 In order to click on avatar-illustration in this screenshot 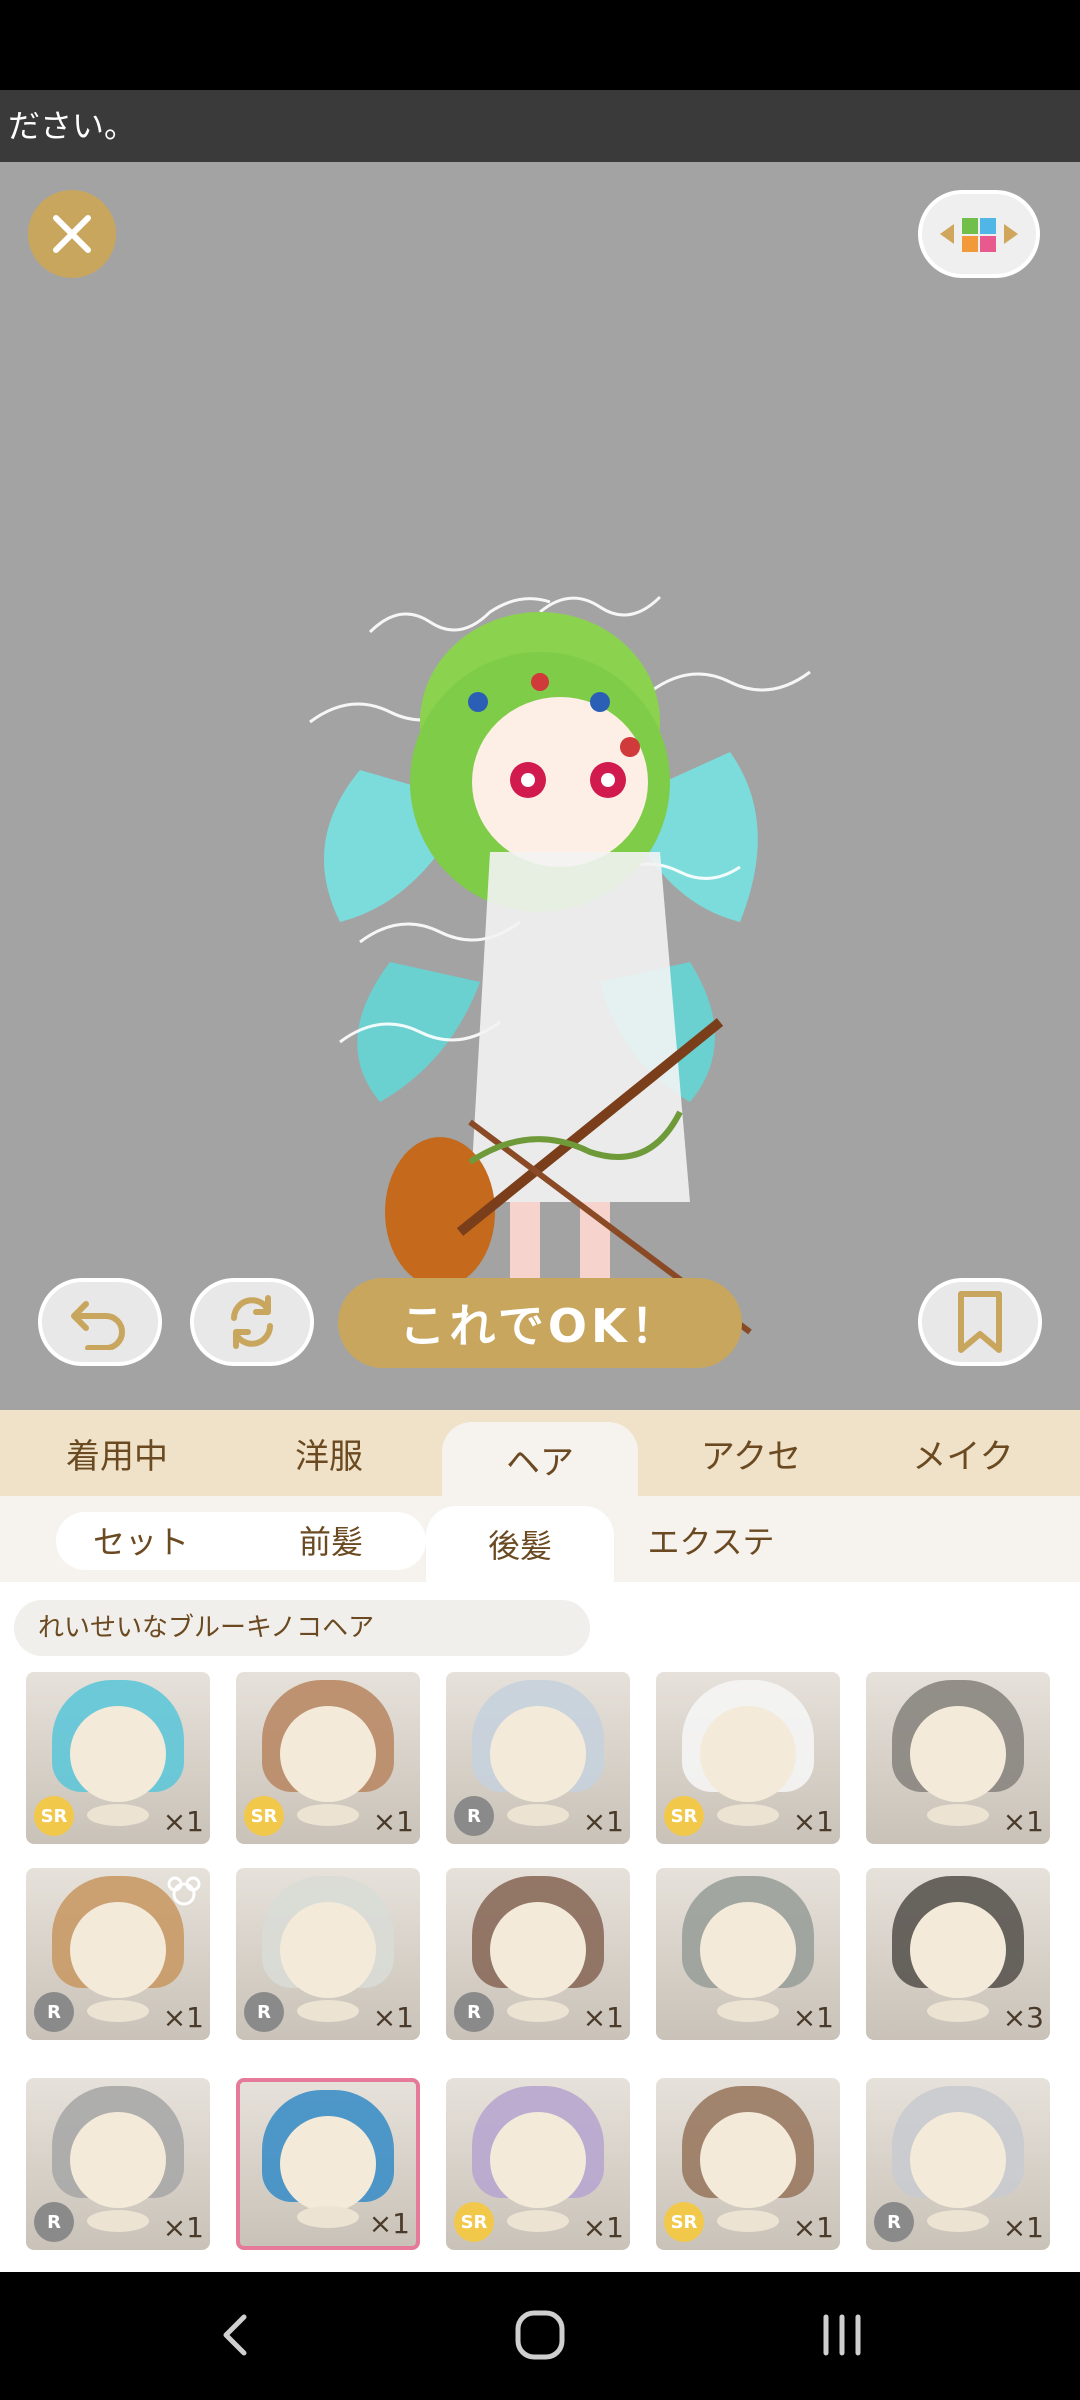, I will do `click(560, 965)`.